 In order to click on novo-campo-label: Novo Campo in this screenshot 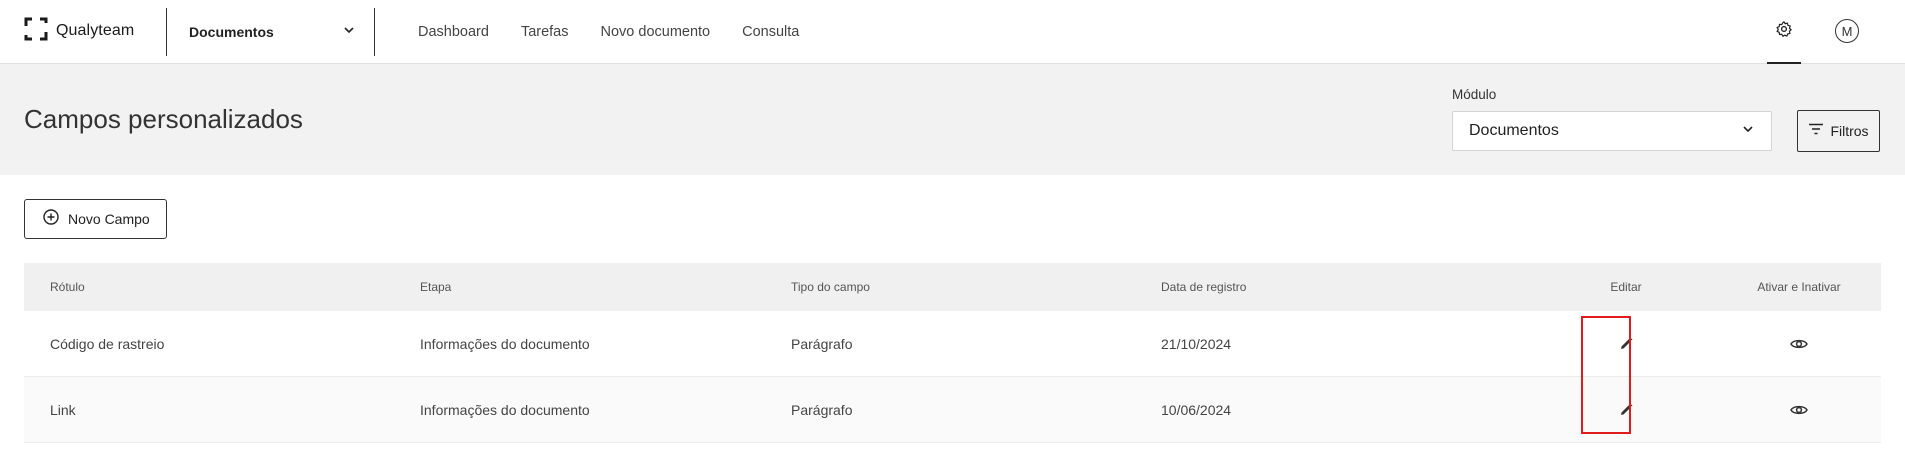, I will do `click(109, 219)`.